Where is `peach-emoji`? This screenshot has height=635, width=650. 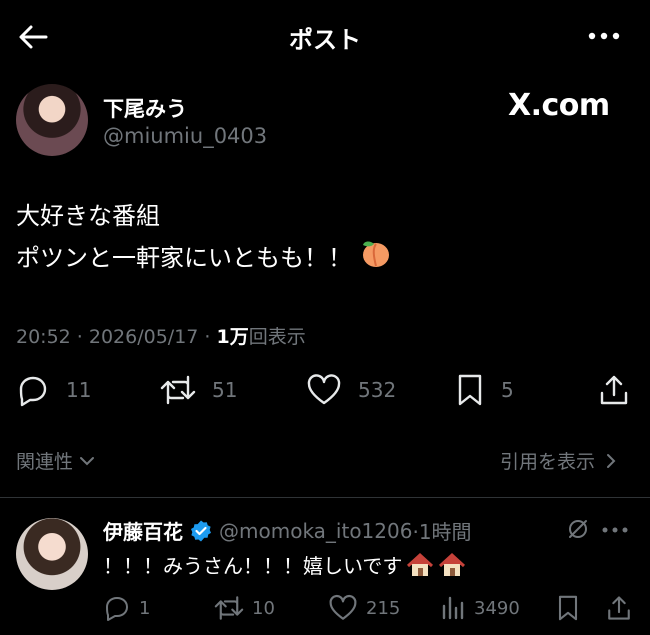
peach-emoji is located at coordinates (376, 259).